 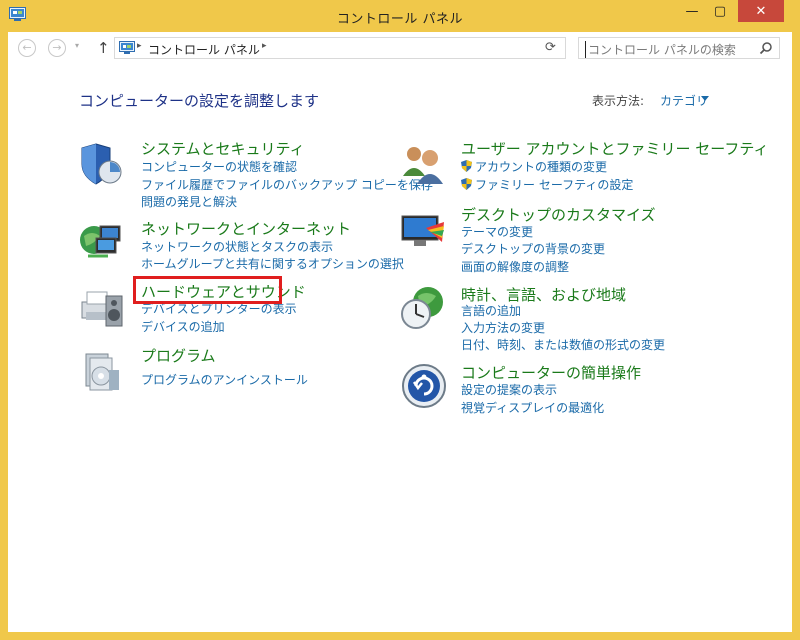 I want to click on link-optimize-display: 視覚ディスプレイの最適化, so click(x=532, y=407).